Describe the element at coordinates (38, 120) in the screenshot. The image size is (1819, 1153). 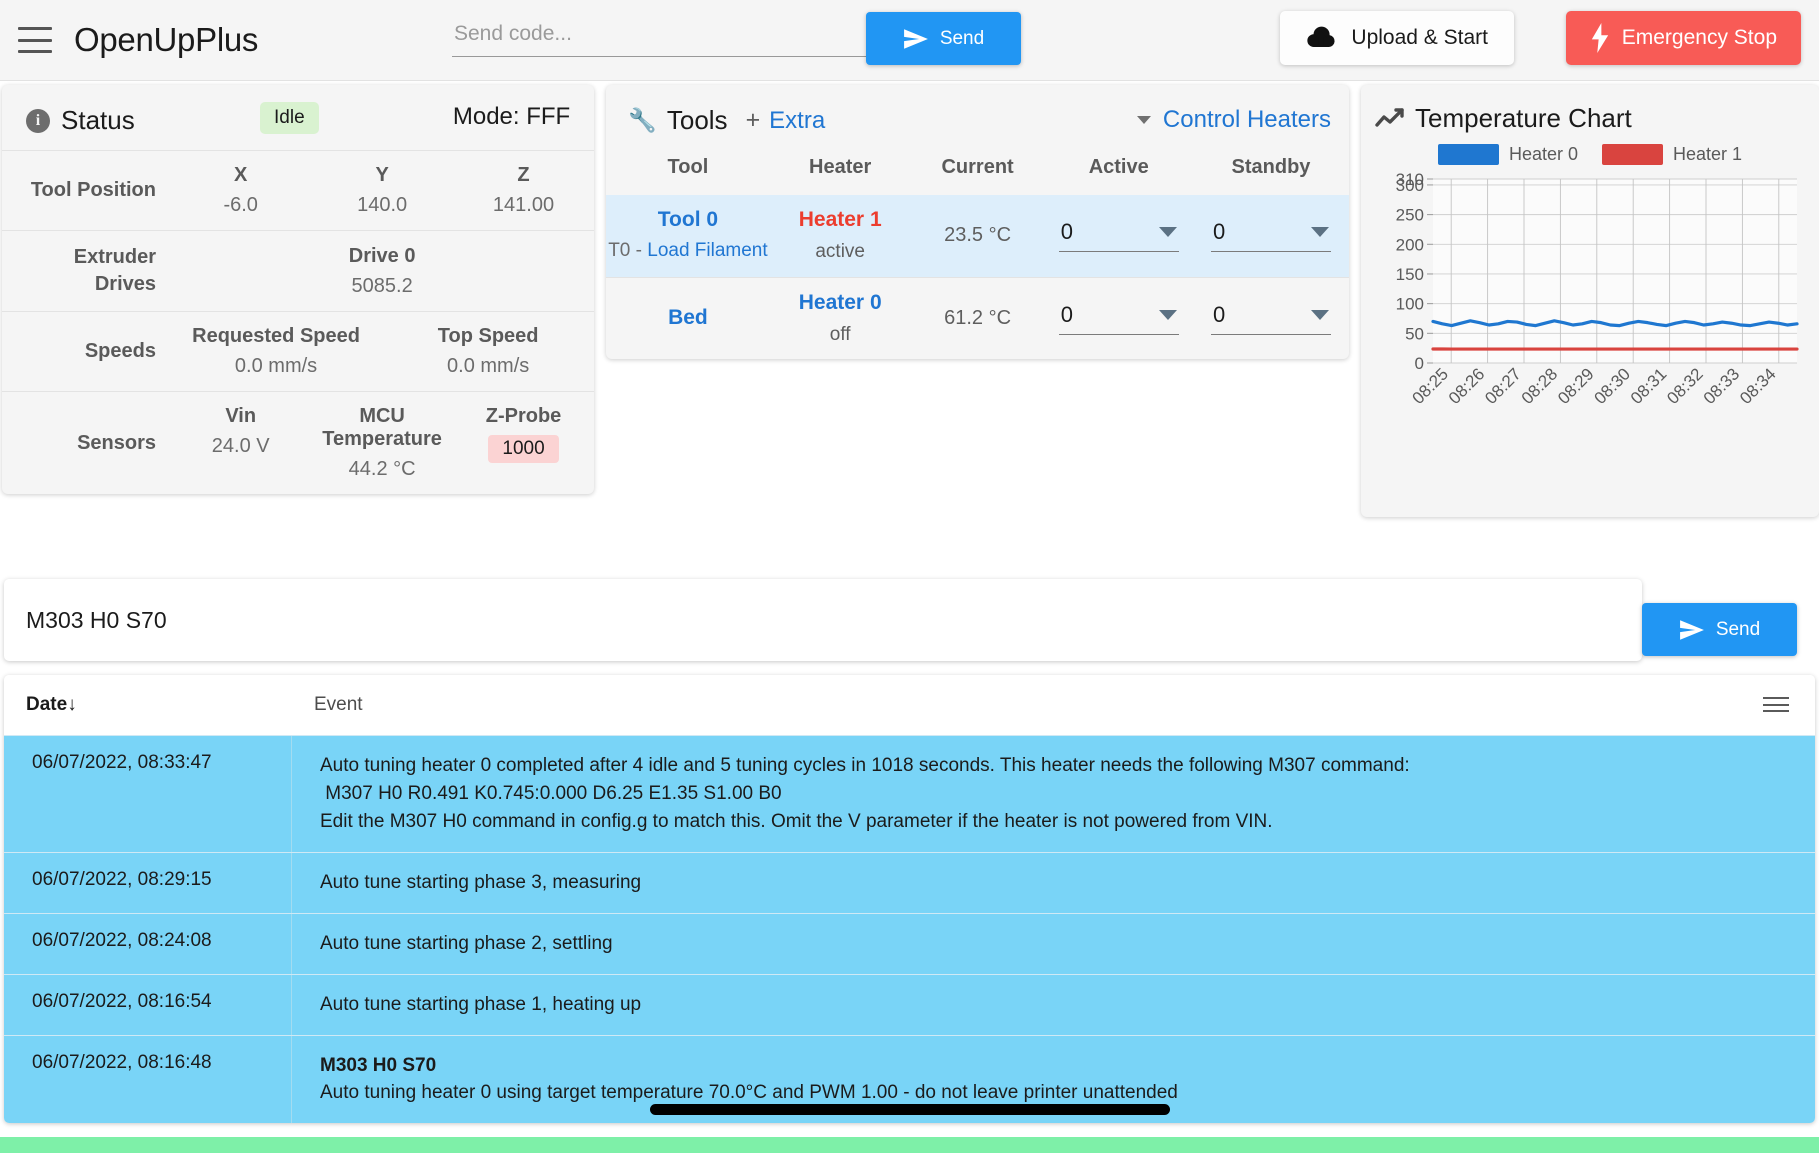
I see `info-icon: i` at that location.